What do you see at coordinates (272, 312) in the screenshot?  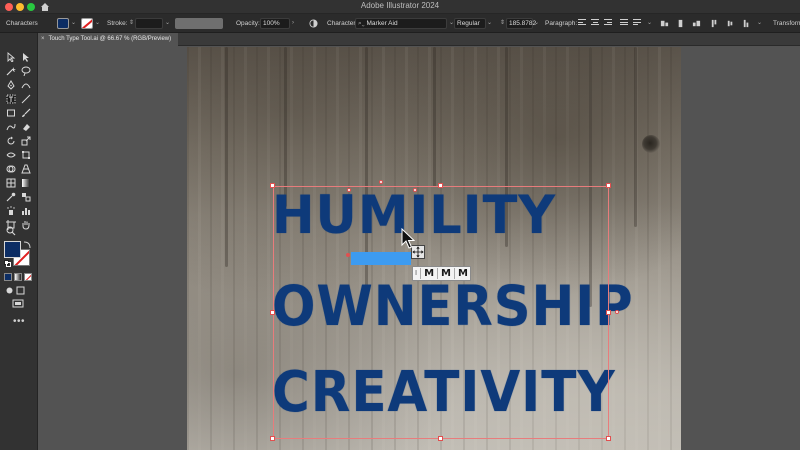 I see `bbox-handle-left` at bounding box center [272, 312].